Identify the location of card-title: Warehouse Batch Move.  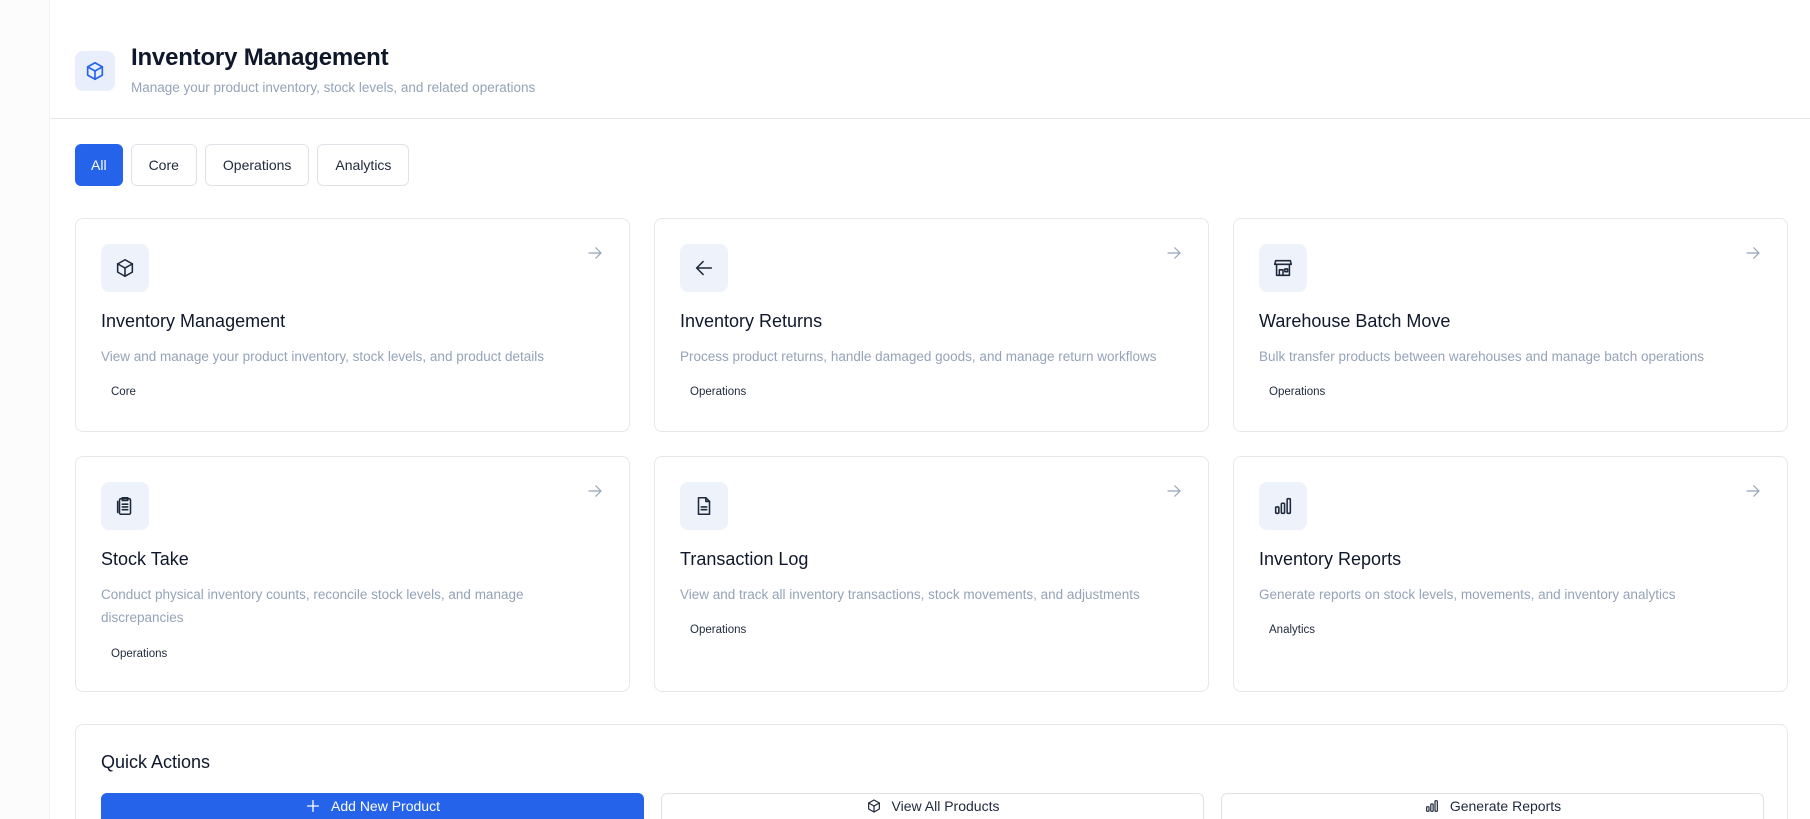
(1355, 321).